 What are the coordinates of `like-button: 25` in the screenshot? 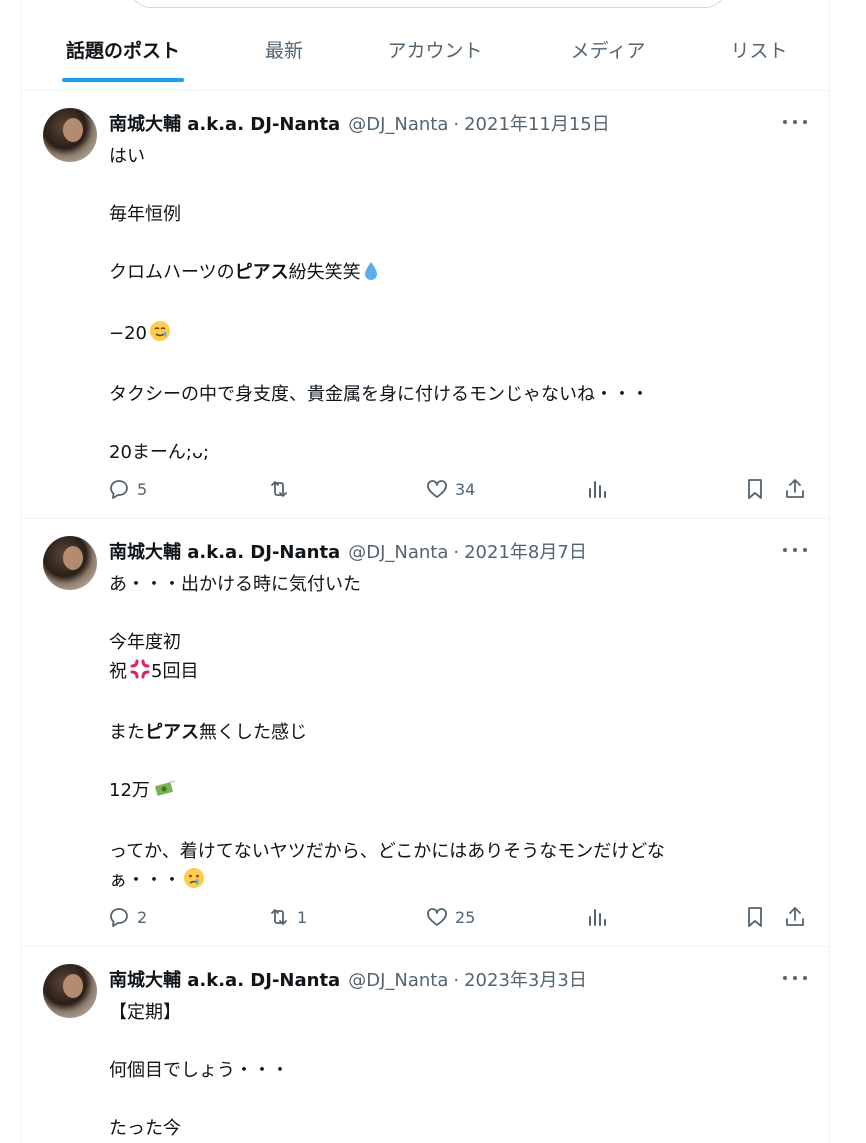 It's located at (450, 917).